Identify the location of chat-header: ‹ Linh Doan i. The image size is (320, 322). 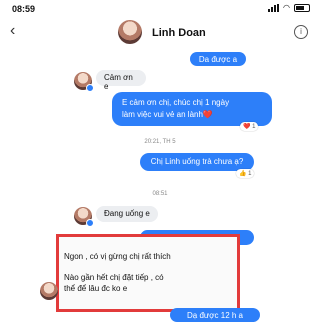
(160, 33).